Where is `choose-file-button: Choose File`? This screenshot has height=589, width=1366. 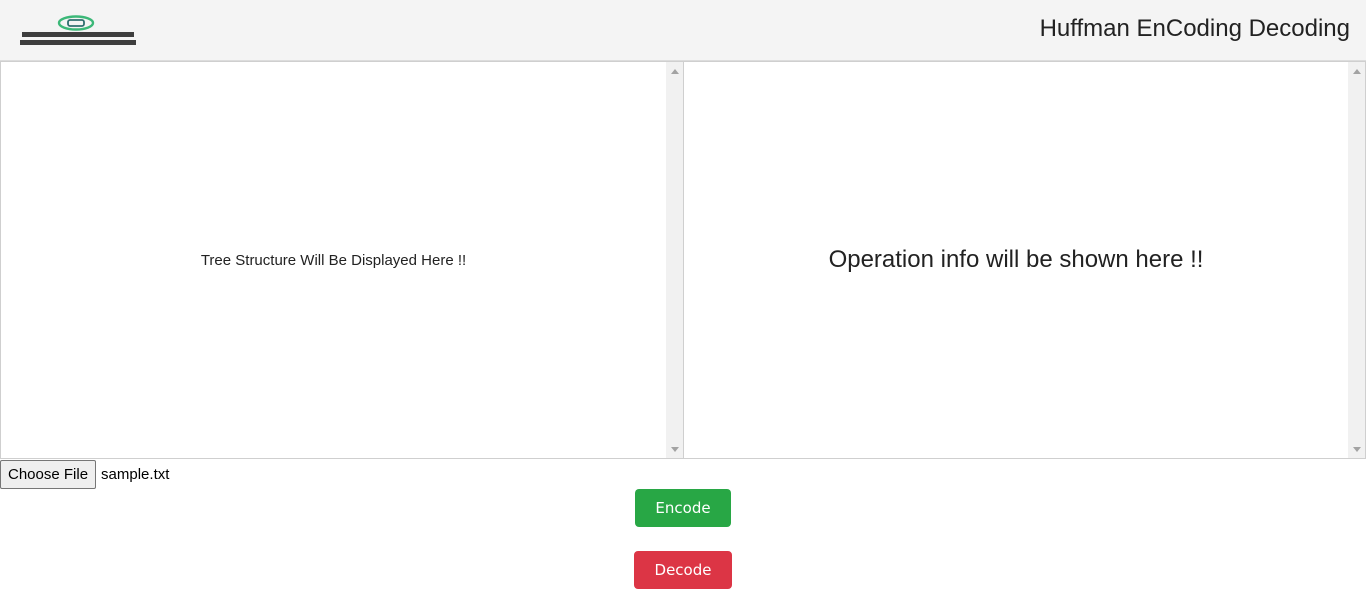
choose-file-button: Choose File is located at coordinates (48, 474).